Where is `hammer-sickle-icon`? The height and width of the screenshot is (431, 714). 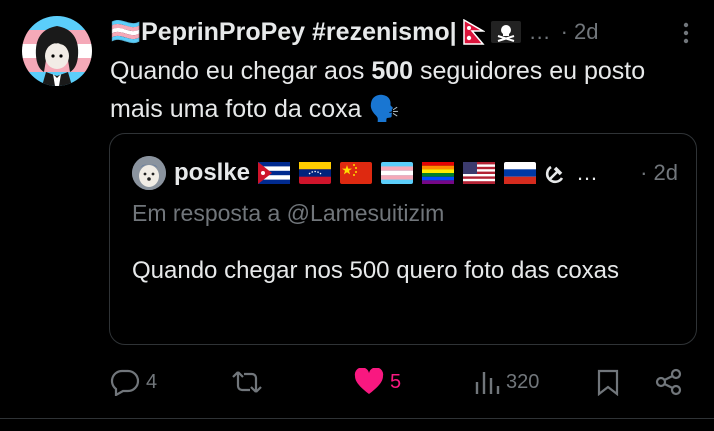
hammer-sickle-icon is located at coordinates (554, 174).